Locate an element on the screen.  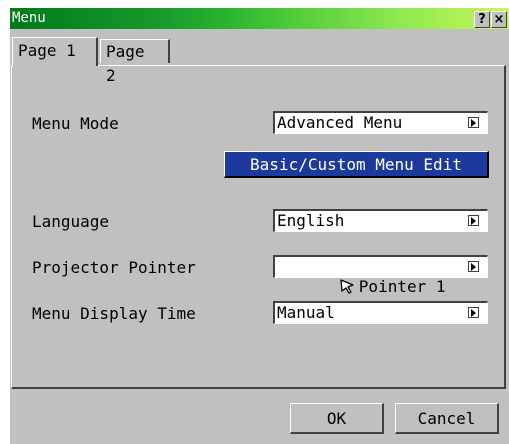
help-button: ? is located at coordinates (482, 19).